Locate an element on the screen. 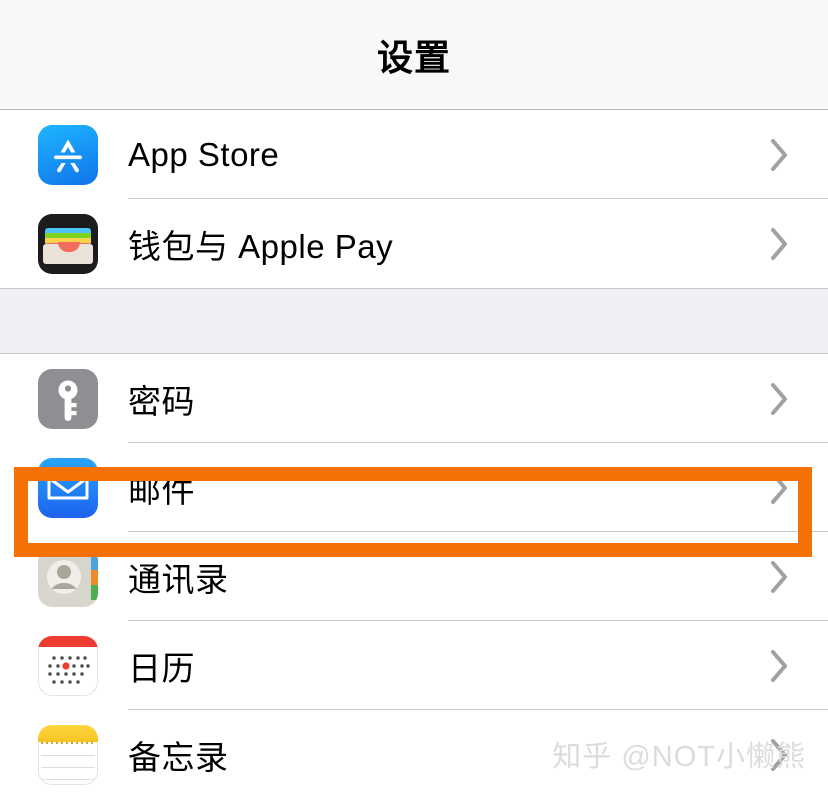  mail-icon is located at coordinates (68, 487).